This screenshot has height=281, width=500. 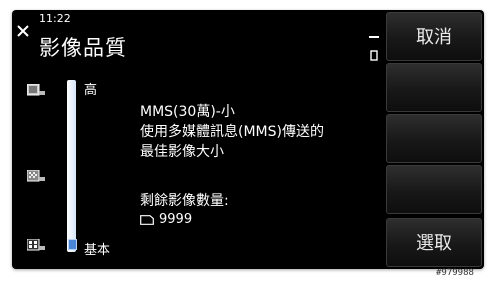 What do you see at coordinates (91, 90) in the screenshot?
I see `level-high-label: 高` at bounding box center [91, 90].